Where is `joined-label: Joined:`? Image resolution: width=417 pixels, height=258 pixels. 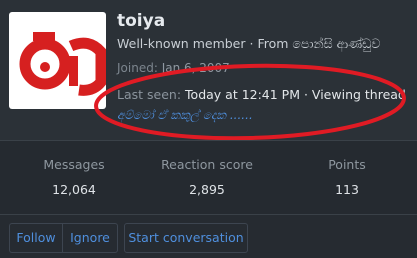 joined-label: Joined: is located at coordinates (137, 68).